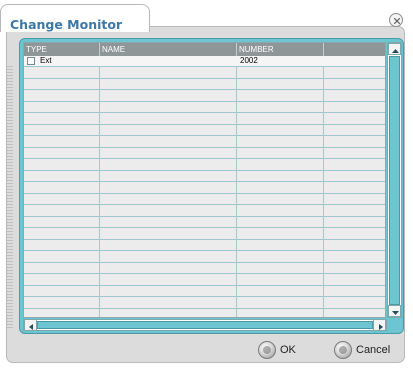 This screenshot has width=413, height=368. Describe the element at coordinates (267, 350) in the screenshot. I see `ok-icon` at that location.